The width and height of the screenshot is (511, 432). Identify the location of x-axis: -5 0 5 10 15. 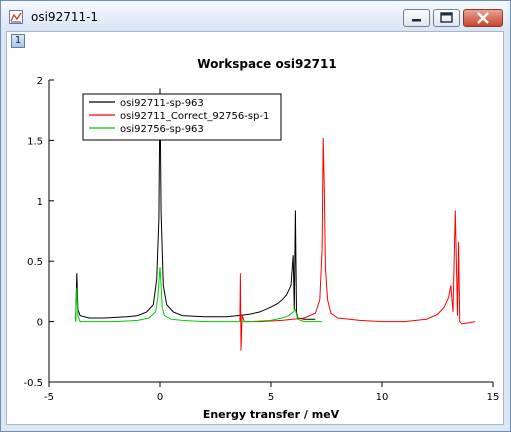
(271, 392).